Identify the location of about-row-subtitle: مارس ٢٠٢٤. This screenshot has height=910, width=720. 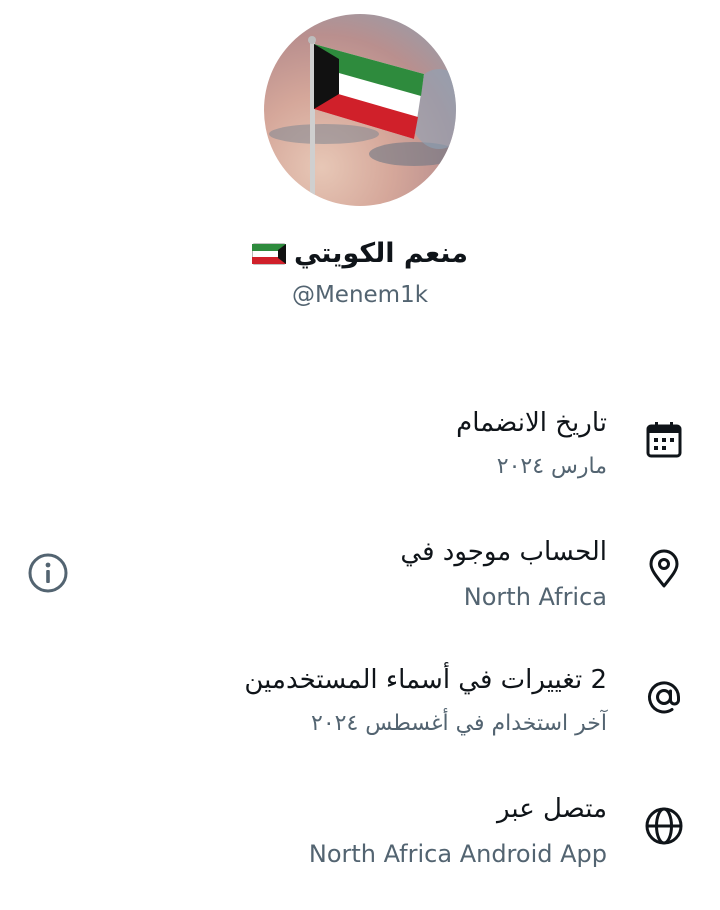
(551, 466).